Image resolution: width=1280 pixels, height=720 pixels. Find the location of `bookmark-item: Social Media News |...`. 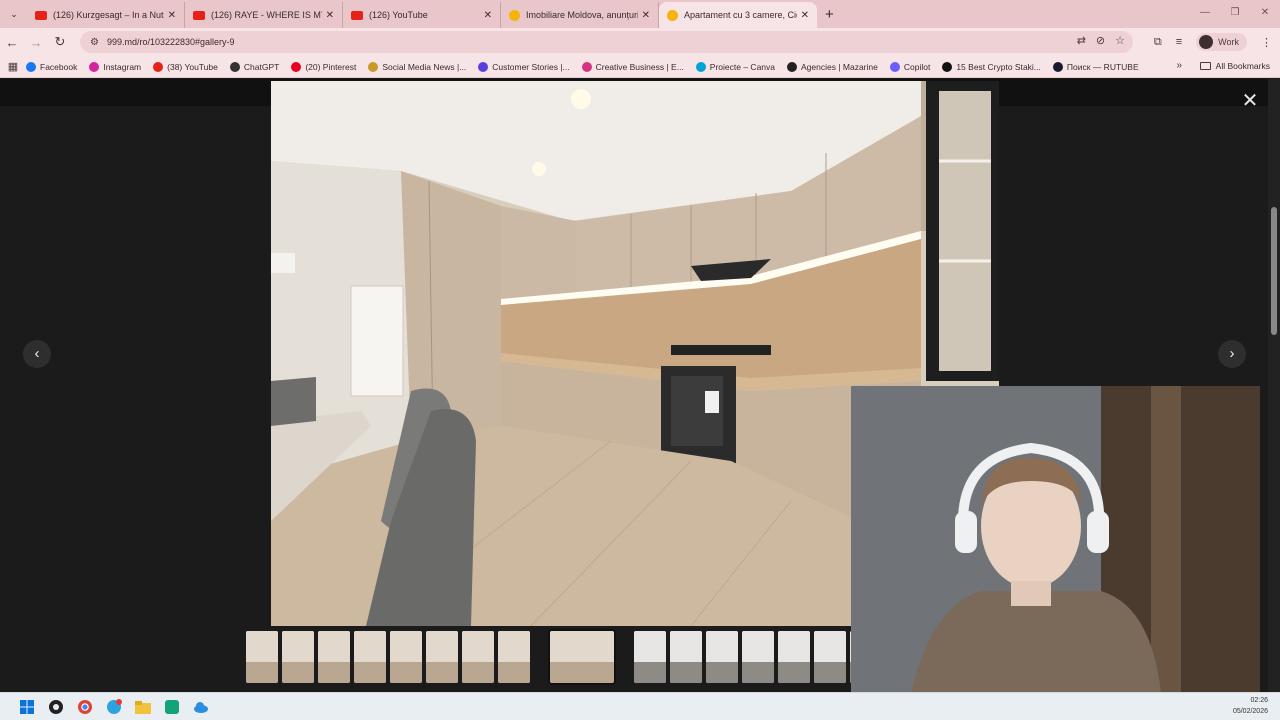

bookmark-item: Social Media News |... is located at coordinates (417, 66).